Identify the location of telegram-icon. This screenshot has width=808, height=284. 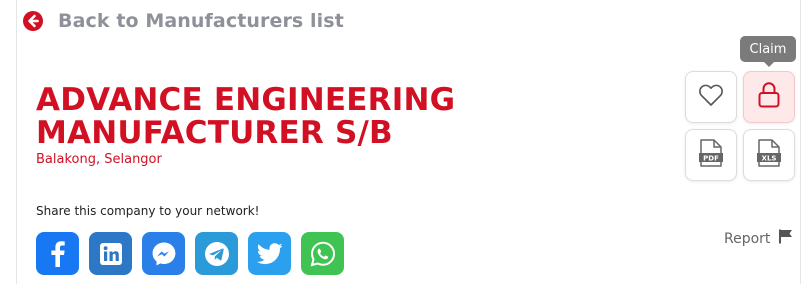
(217, 254).